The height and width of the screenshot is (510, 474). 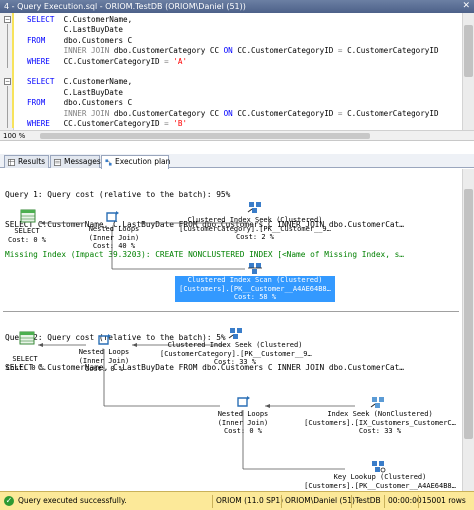 I want to click on tab-label: Messages, so click(x=82, y=161).